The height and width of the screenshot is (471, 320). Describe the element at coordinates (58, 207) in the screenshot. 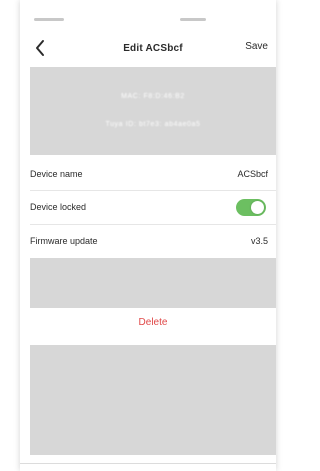

I see `device-locked-label: Device locked` at that location.